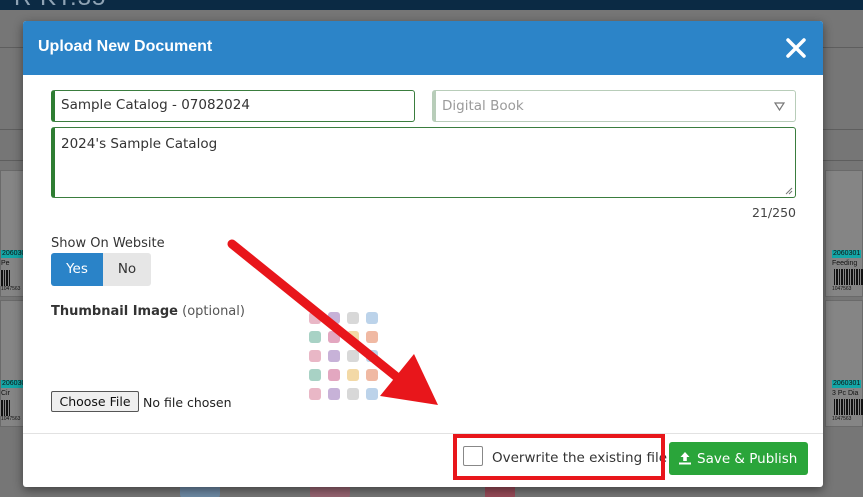 This screenshot has height=497, width=863. I want to click on background-app-title: R KT.35, so click(60, 6).